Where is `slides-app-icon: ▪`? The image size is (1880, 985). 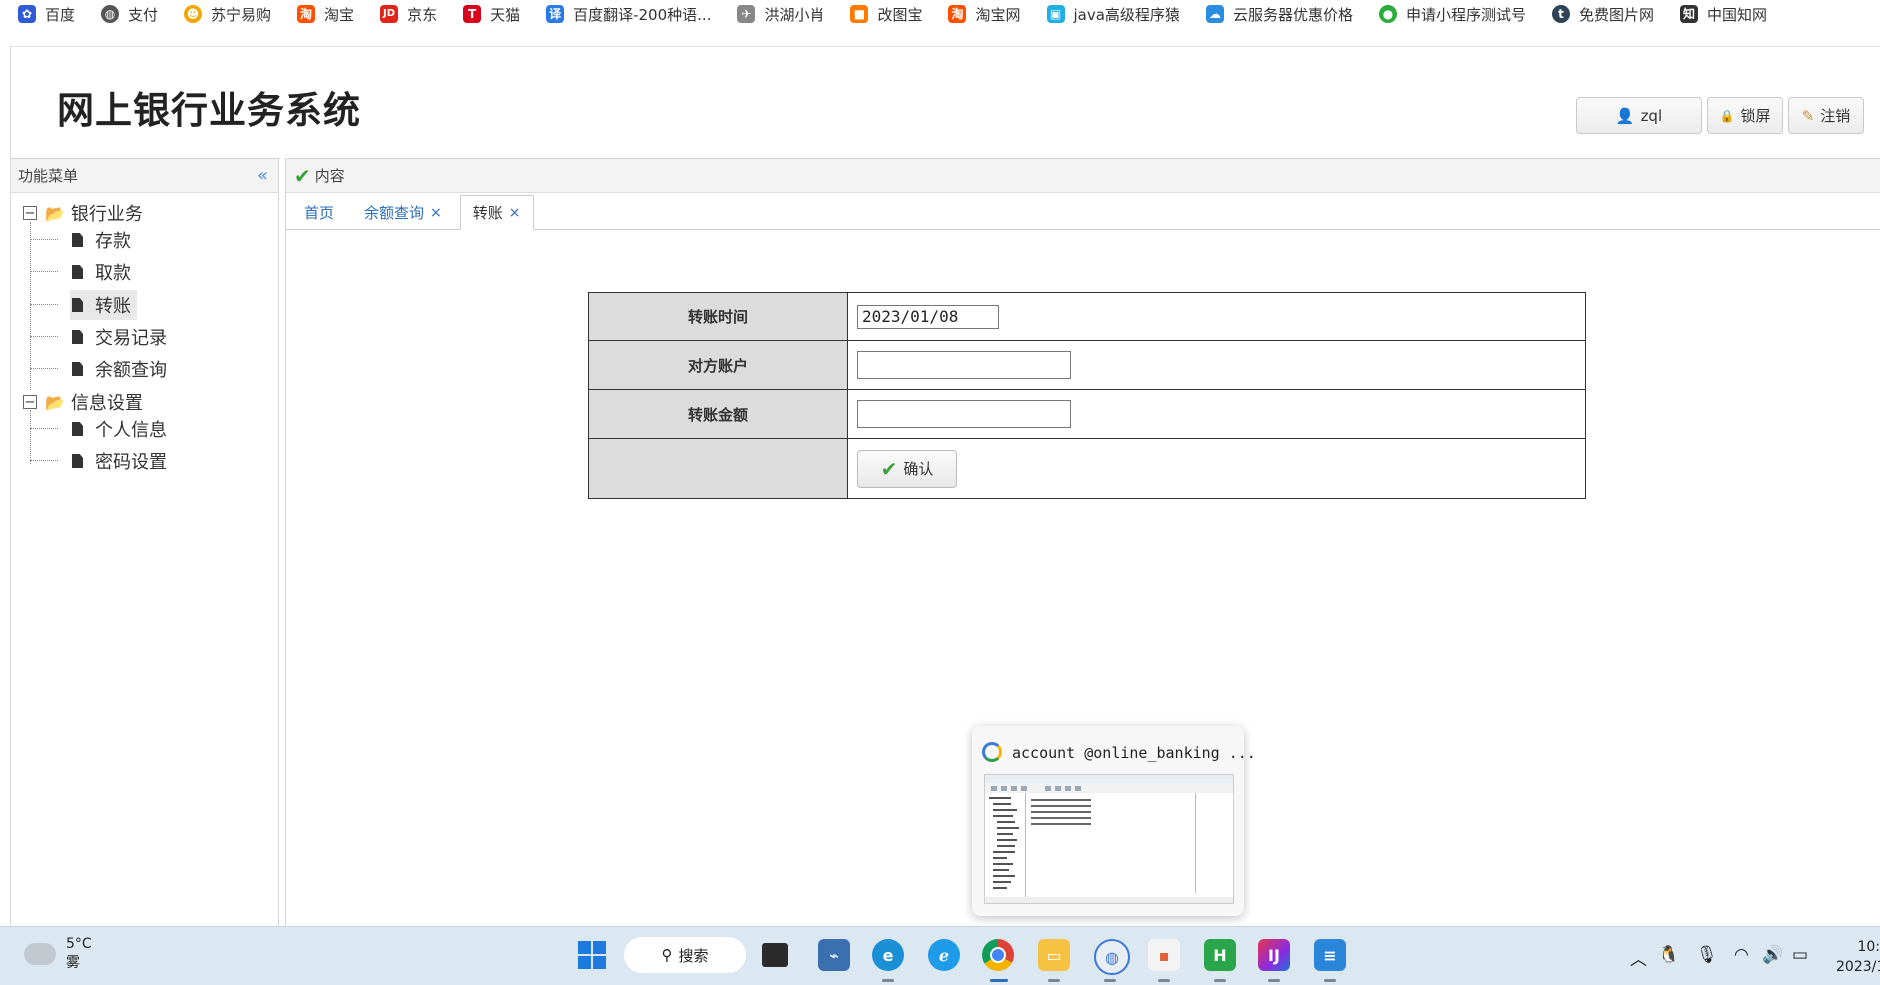 slides-app-icon: ▪ is located at coordinates (1164, 955).